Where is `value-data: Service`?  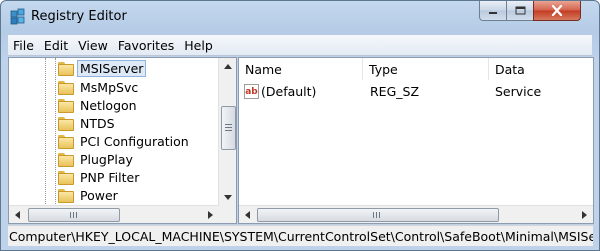
value-data: Service is located at coordinates (518, 91).